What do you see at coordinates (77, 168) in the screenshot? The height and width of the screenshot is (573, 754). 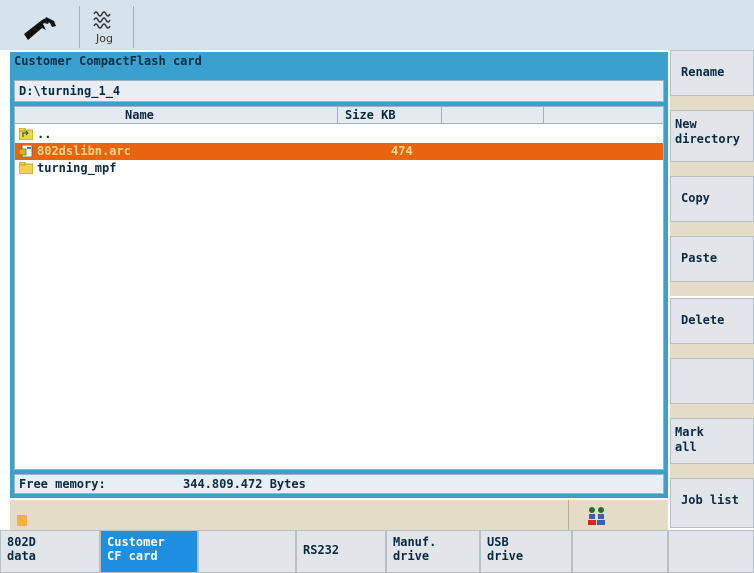 I see `file-name: turning_mpf` at bounding box center [77, 168].